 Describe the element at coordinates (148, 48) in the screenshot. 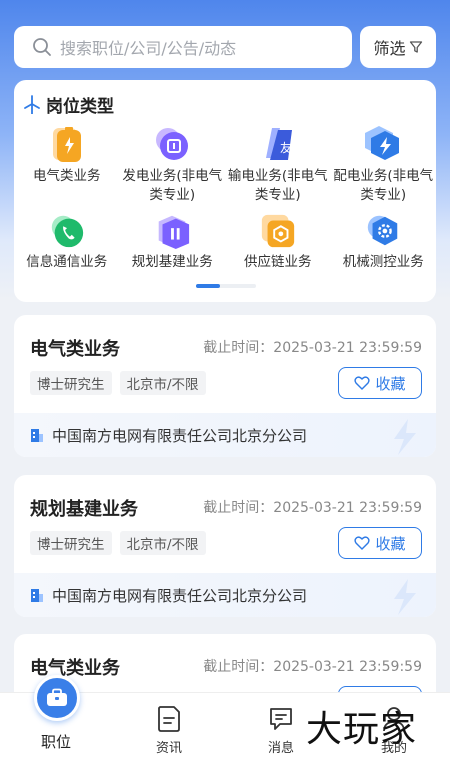

I see `search-placeholder: 搜索职位/公司/公告/动态` at that location.